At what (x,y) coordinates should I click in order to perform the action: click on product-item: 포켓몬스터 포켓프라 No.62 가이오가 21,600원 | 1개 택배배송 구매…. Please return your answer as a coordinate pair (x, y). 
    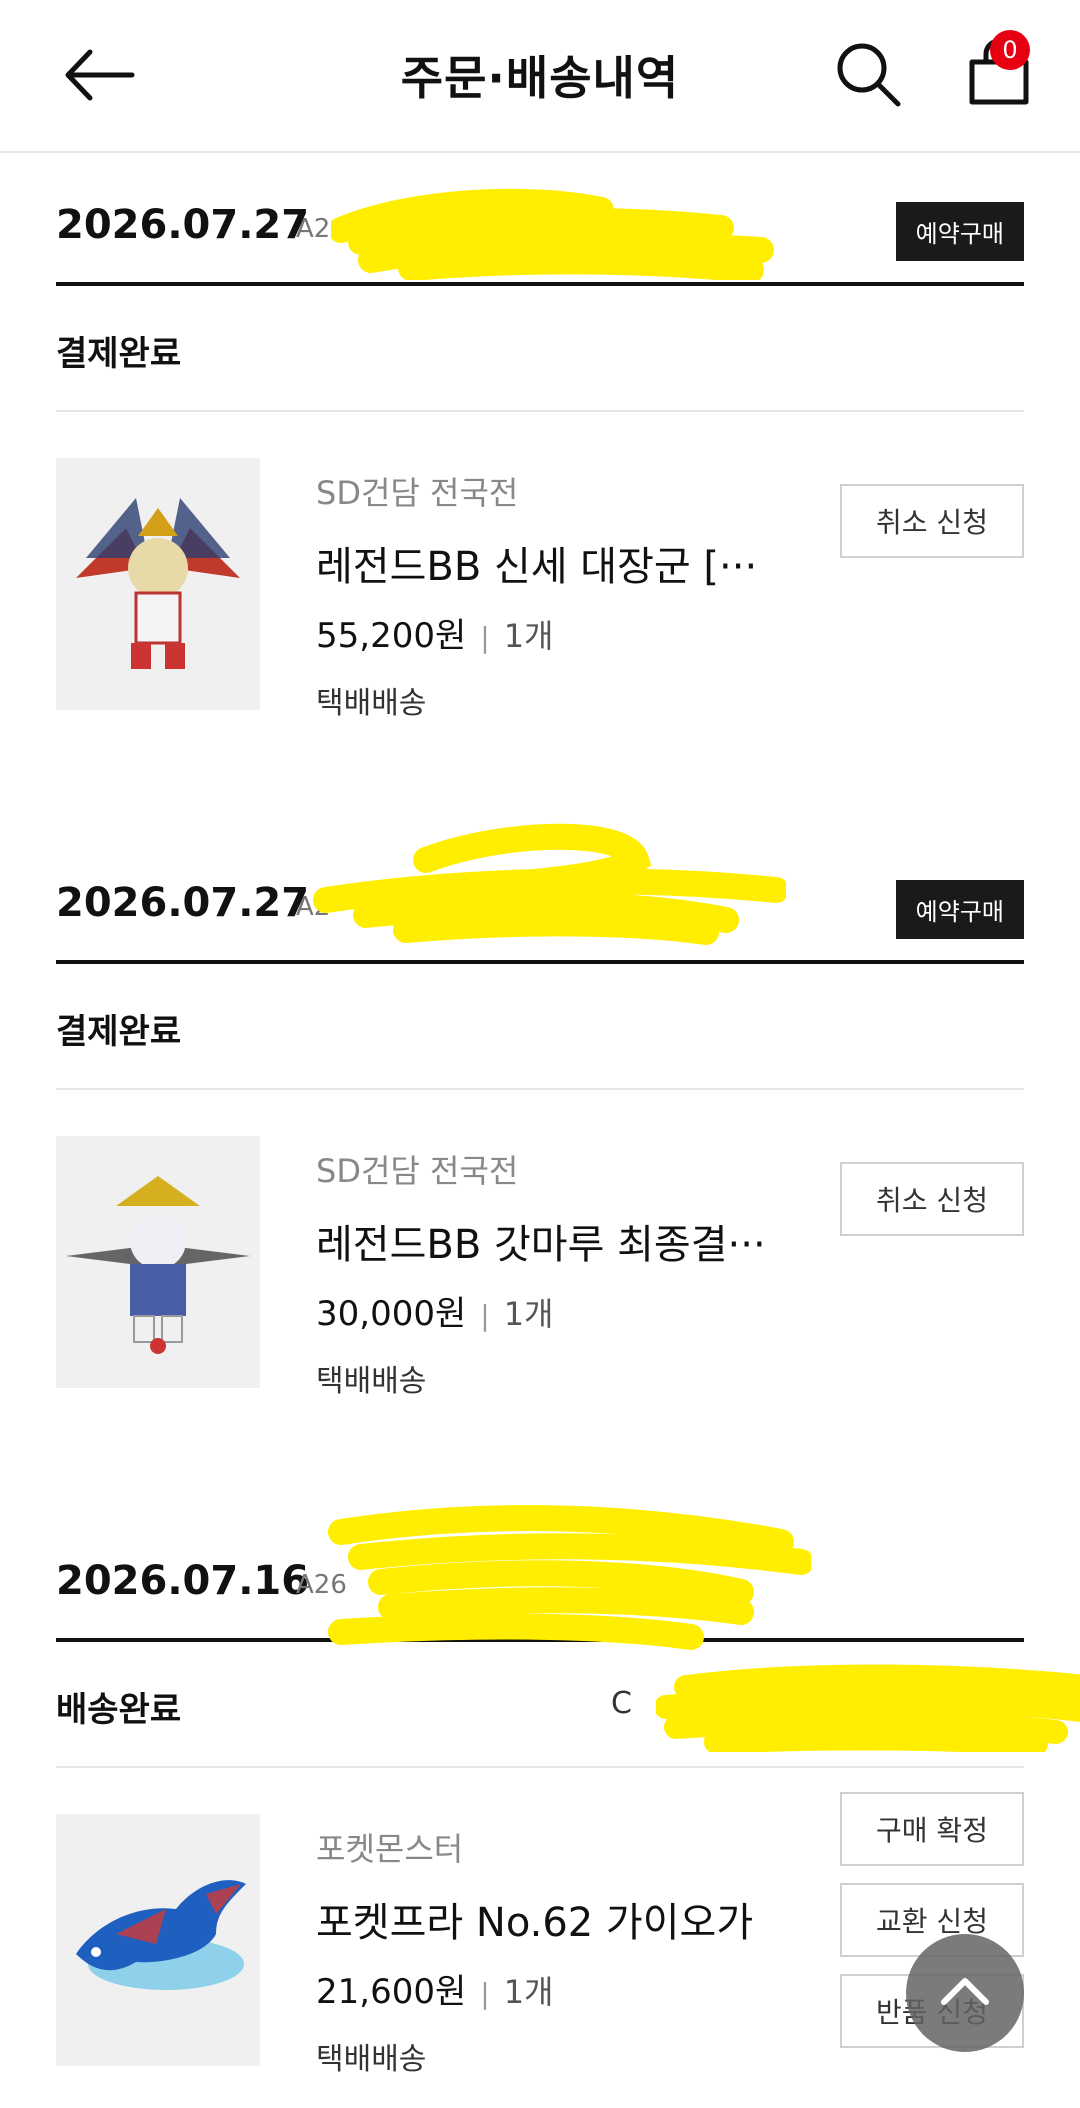
    Looking at the image, I should click on (540, 1922).